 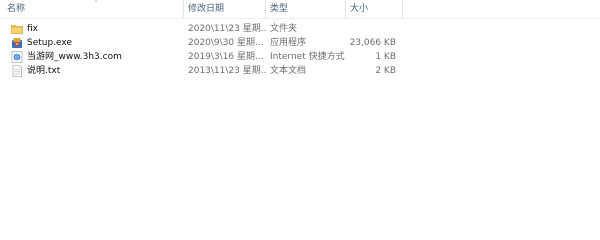 I want to click on file-row-fix: fix 2020\11\23 星期... 文件夹, so click(x=300, y=29).